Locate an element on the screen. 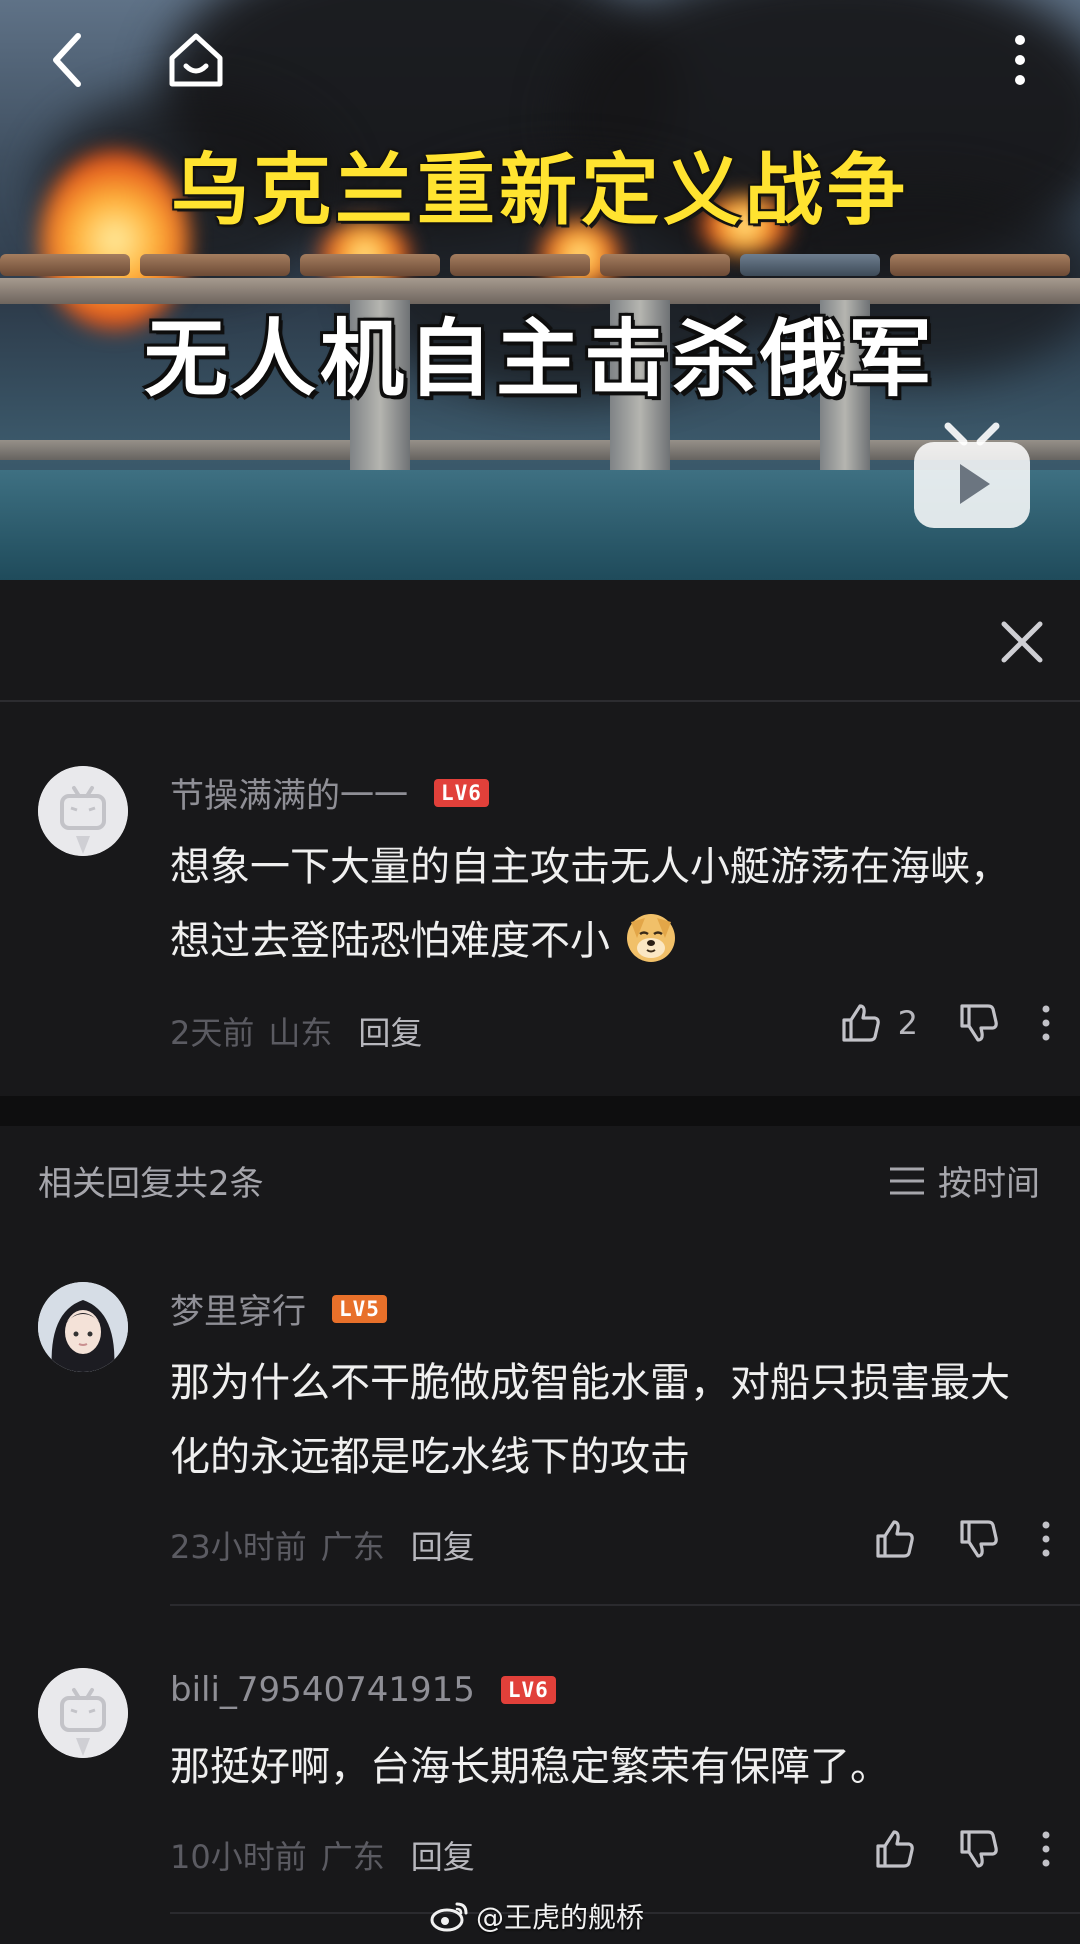 This screenshot has width=1080, height=1944. video-title-line1: 乌克兰重新定义战争 is located at coordinates (539, 191).